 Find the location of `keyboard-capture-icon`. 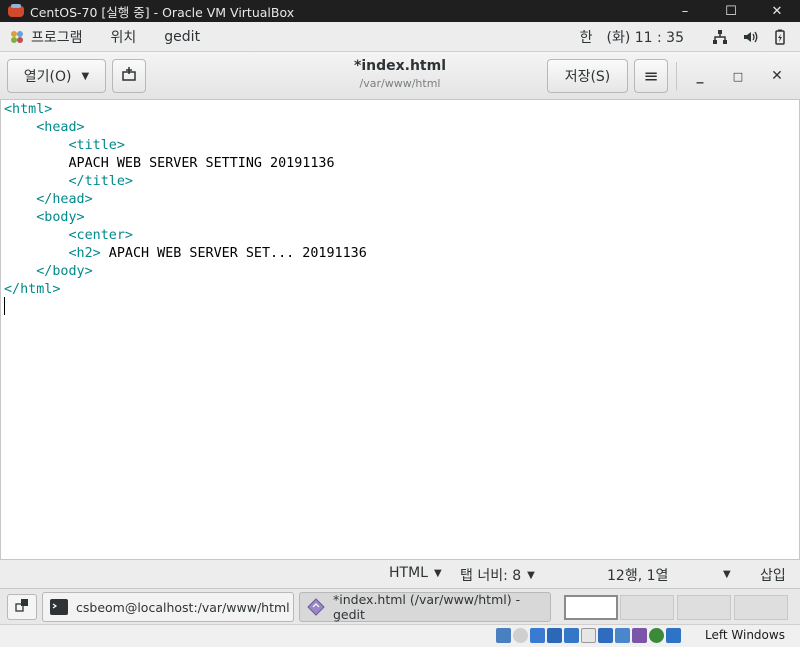

keyboard-capture-icon is located at coordinates (673, 635).